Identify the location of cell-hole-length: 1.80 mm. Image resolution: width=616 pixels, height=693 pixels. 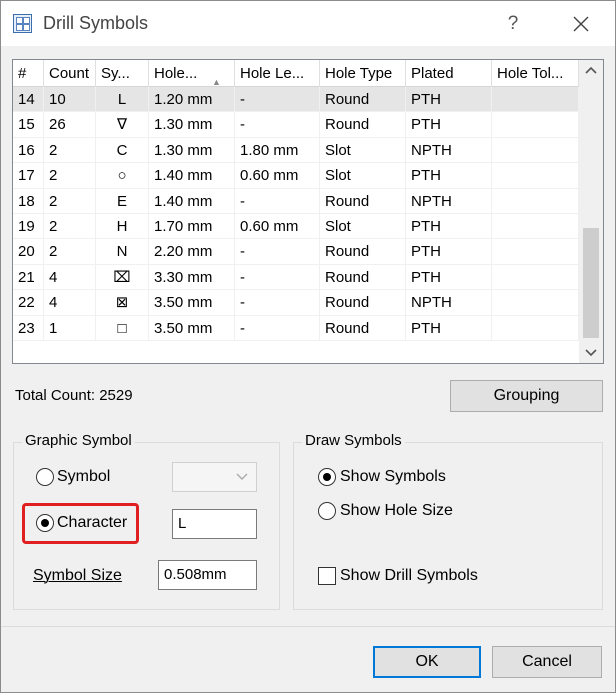
(277, 150).